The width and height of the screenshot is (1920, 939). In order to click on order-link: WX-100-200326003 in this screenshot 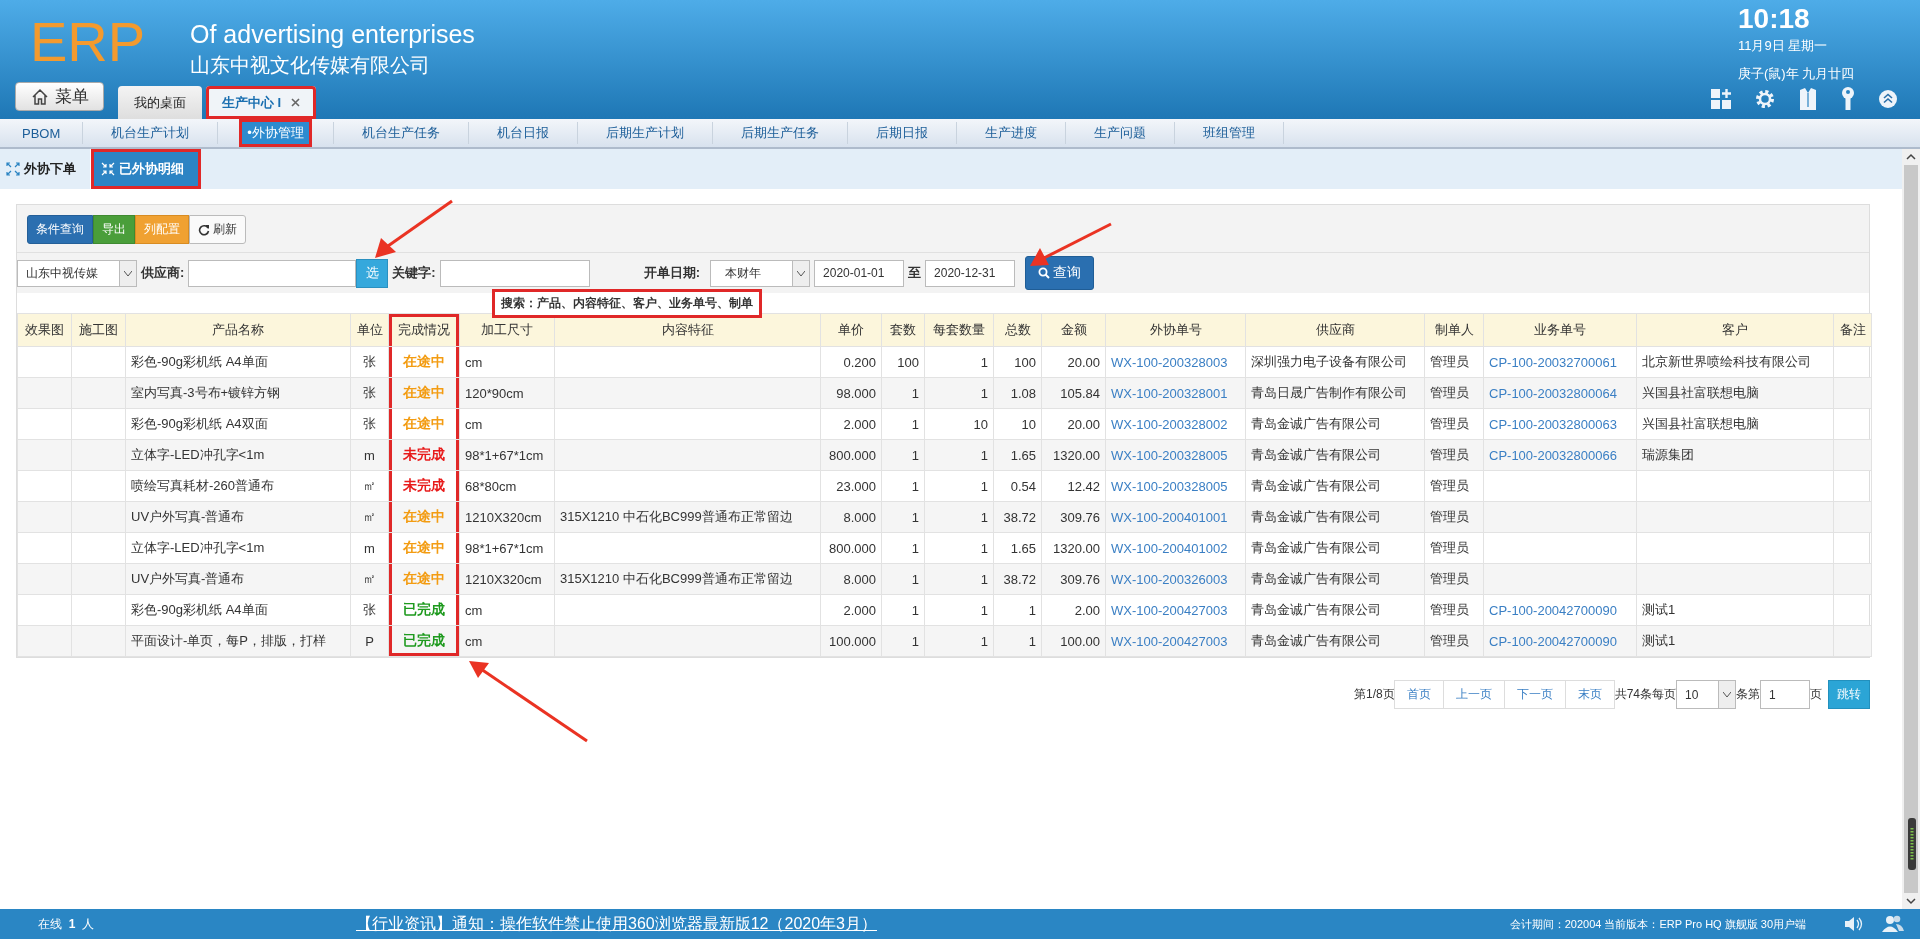, I will do `click(1175, 579)`.